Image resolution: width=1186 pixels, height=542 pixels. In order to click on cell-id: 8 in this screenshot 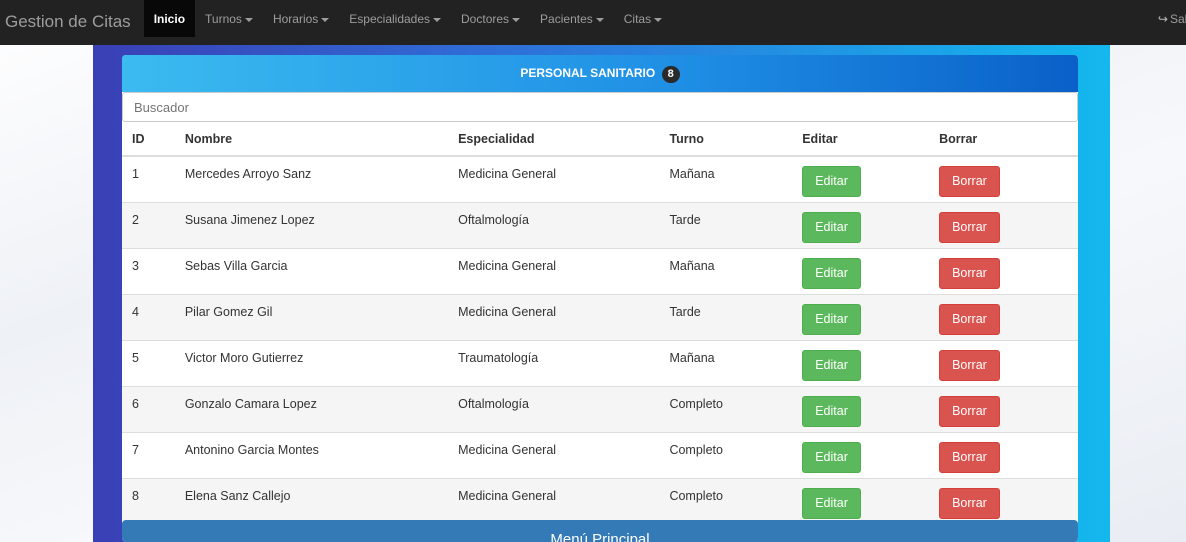, I will do `click(148, 501)`.